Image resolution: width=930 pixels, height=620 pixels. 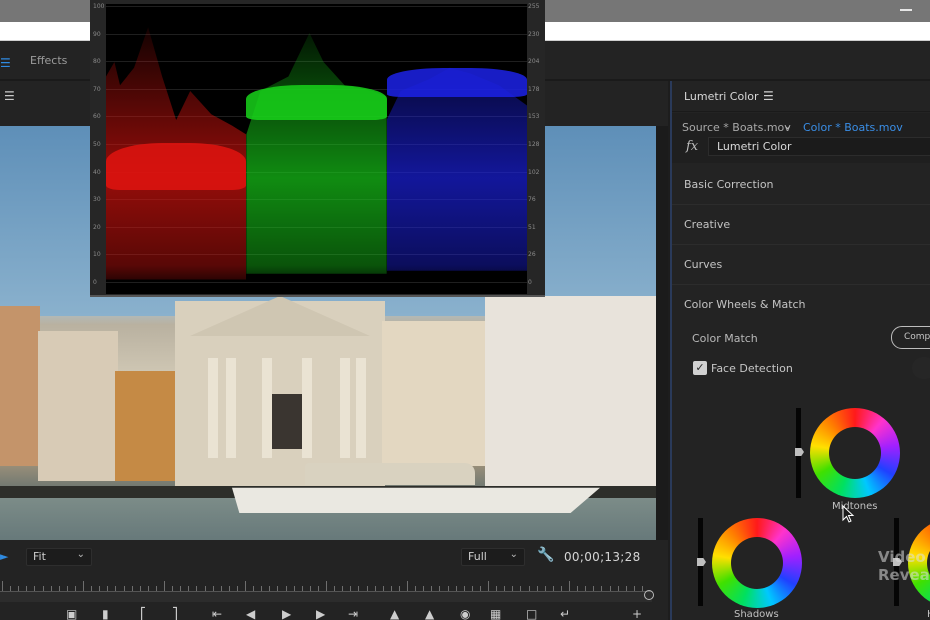 I want to click on scrub-track, so click(x=326, y=597).